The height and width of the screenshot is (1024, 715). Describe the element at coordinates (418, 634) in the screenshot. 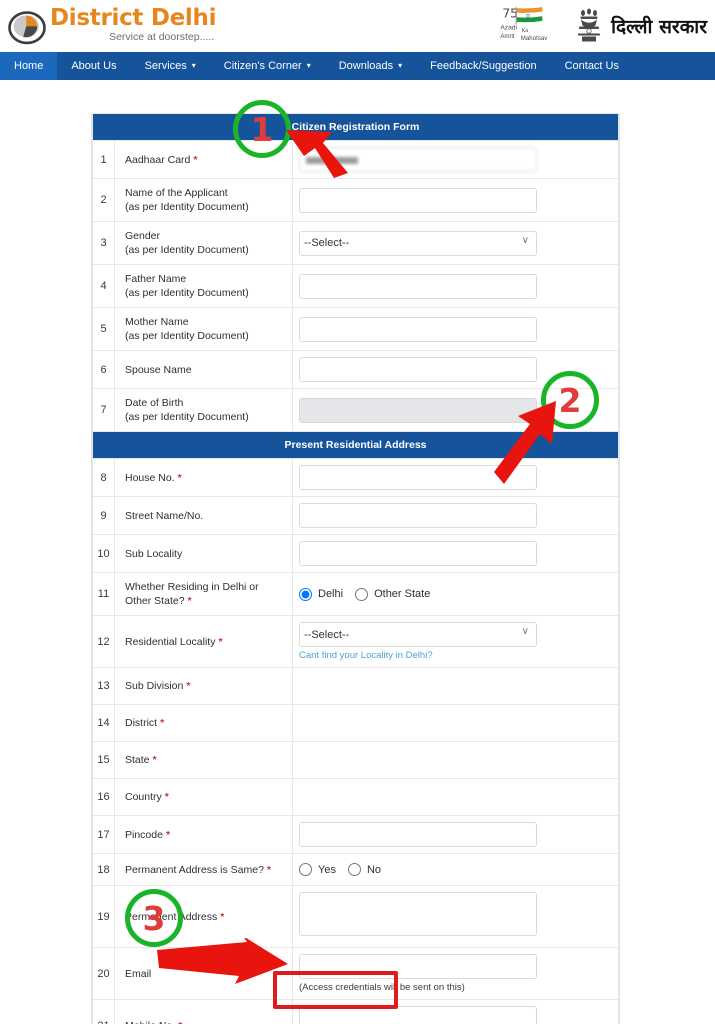

I see `residential-locality-select: --Select--` at that location.